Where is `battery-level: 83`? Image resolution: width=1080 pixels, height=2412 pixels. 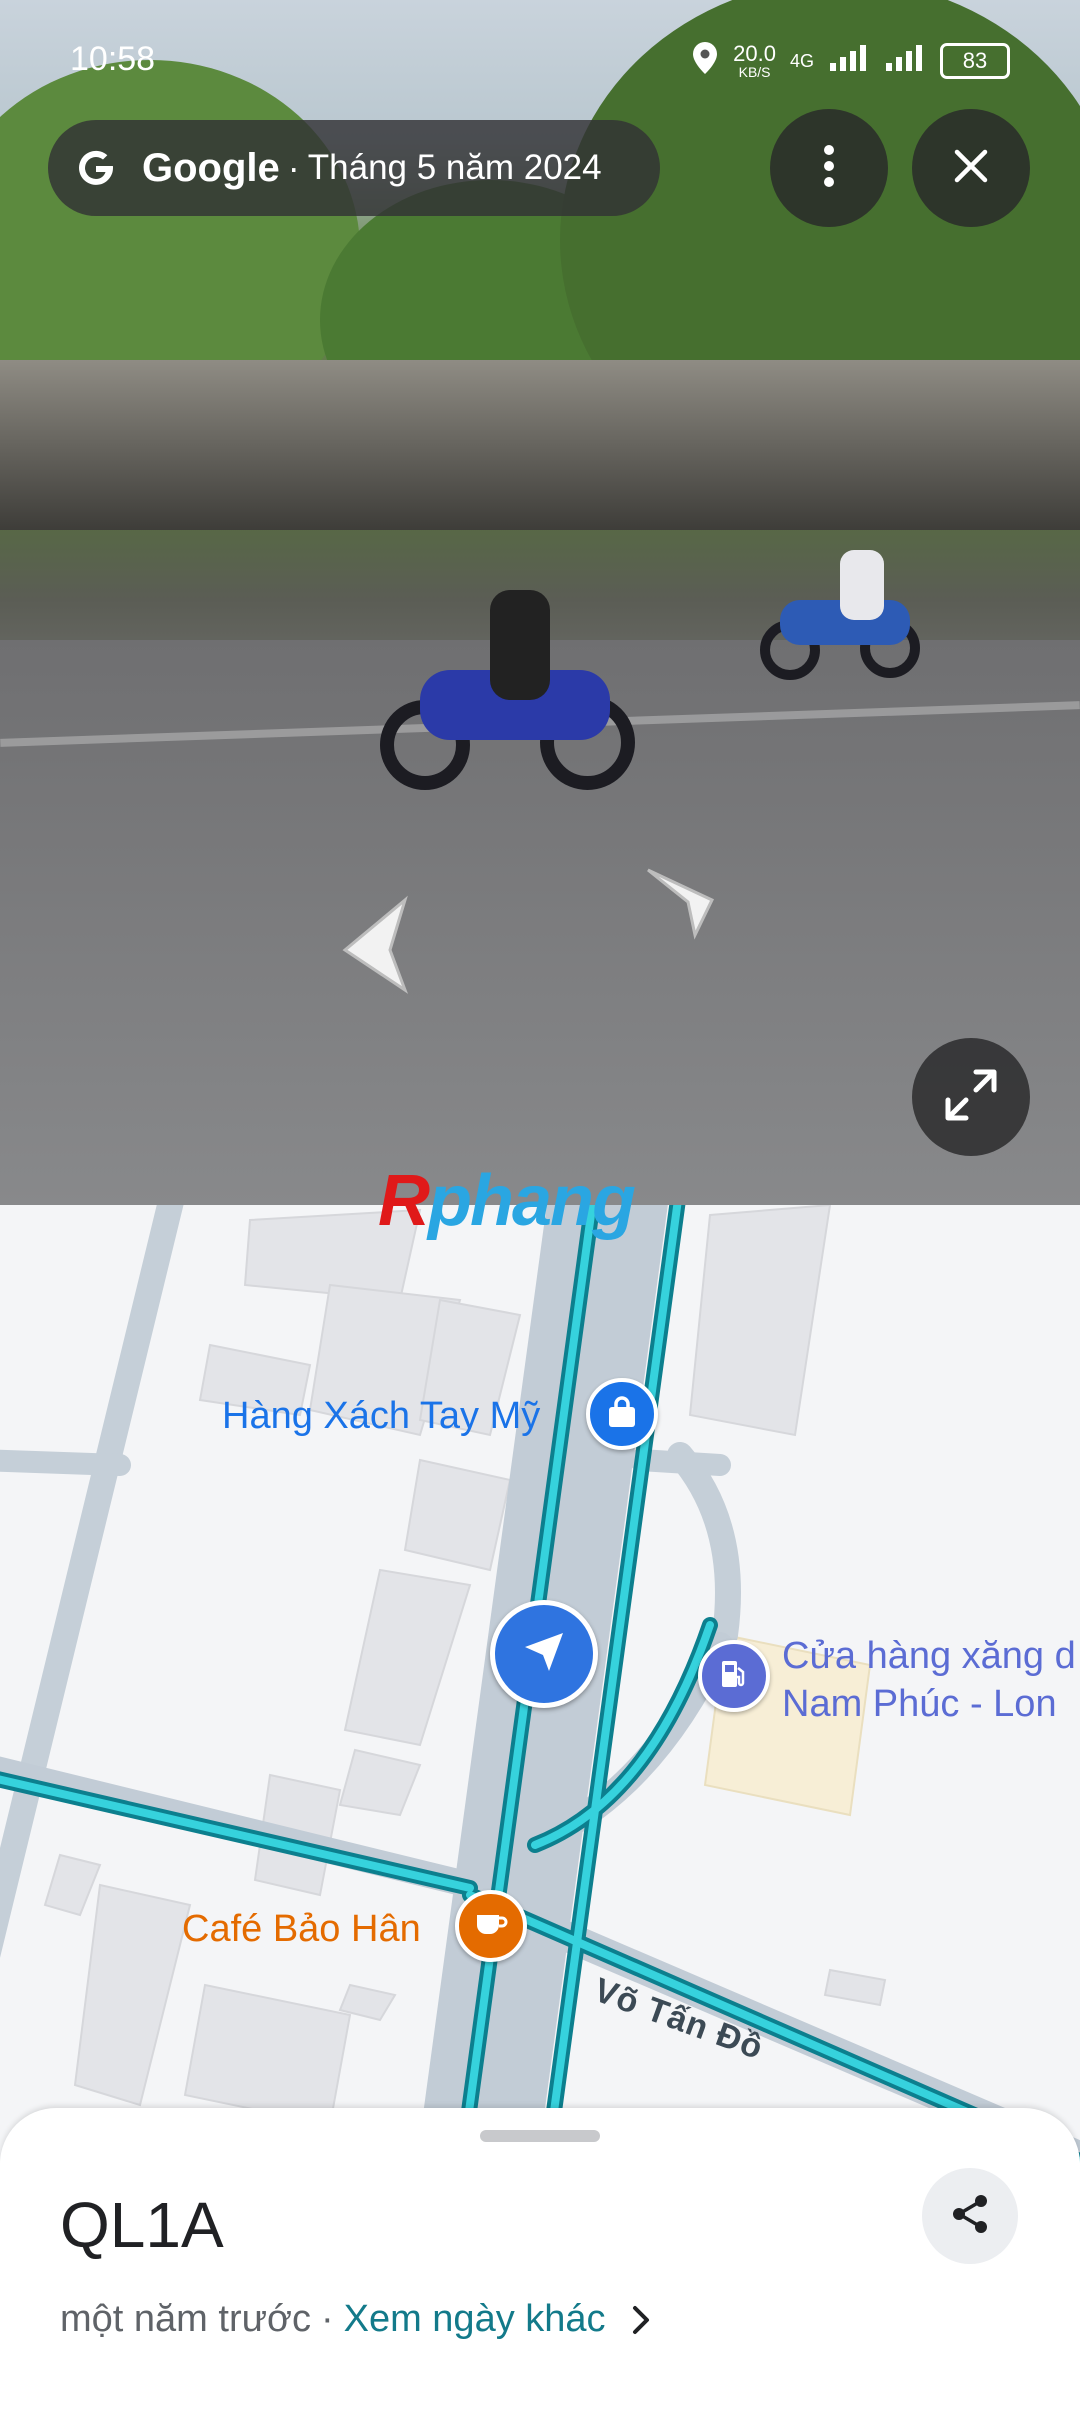
battery-level: 83 is located at coordinates (975, 60).